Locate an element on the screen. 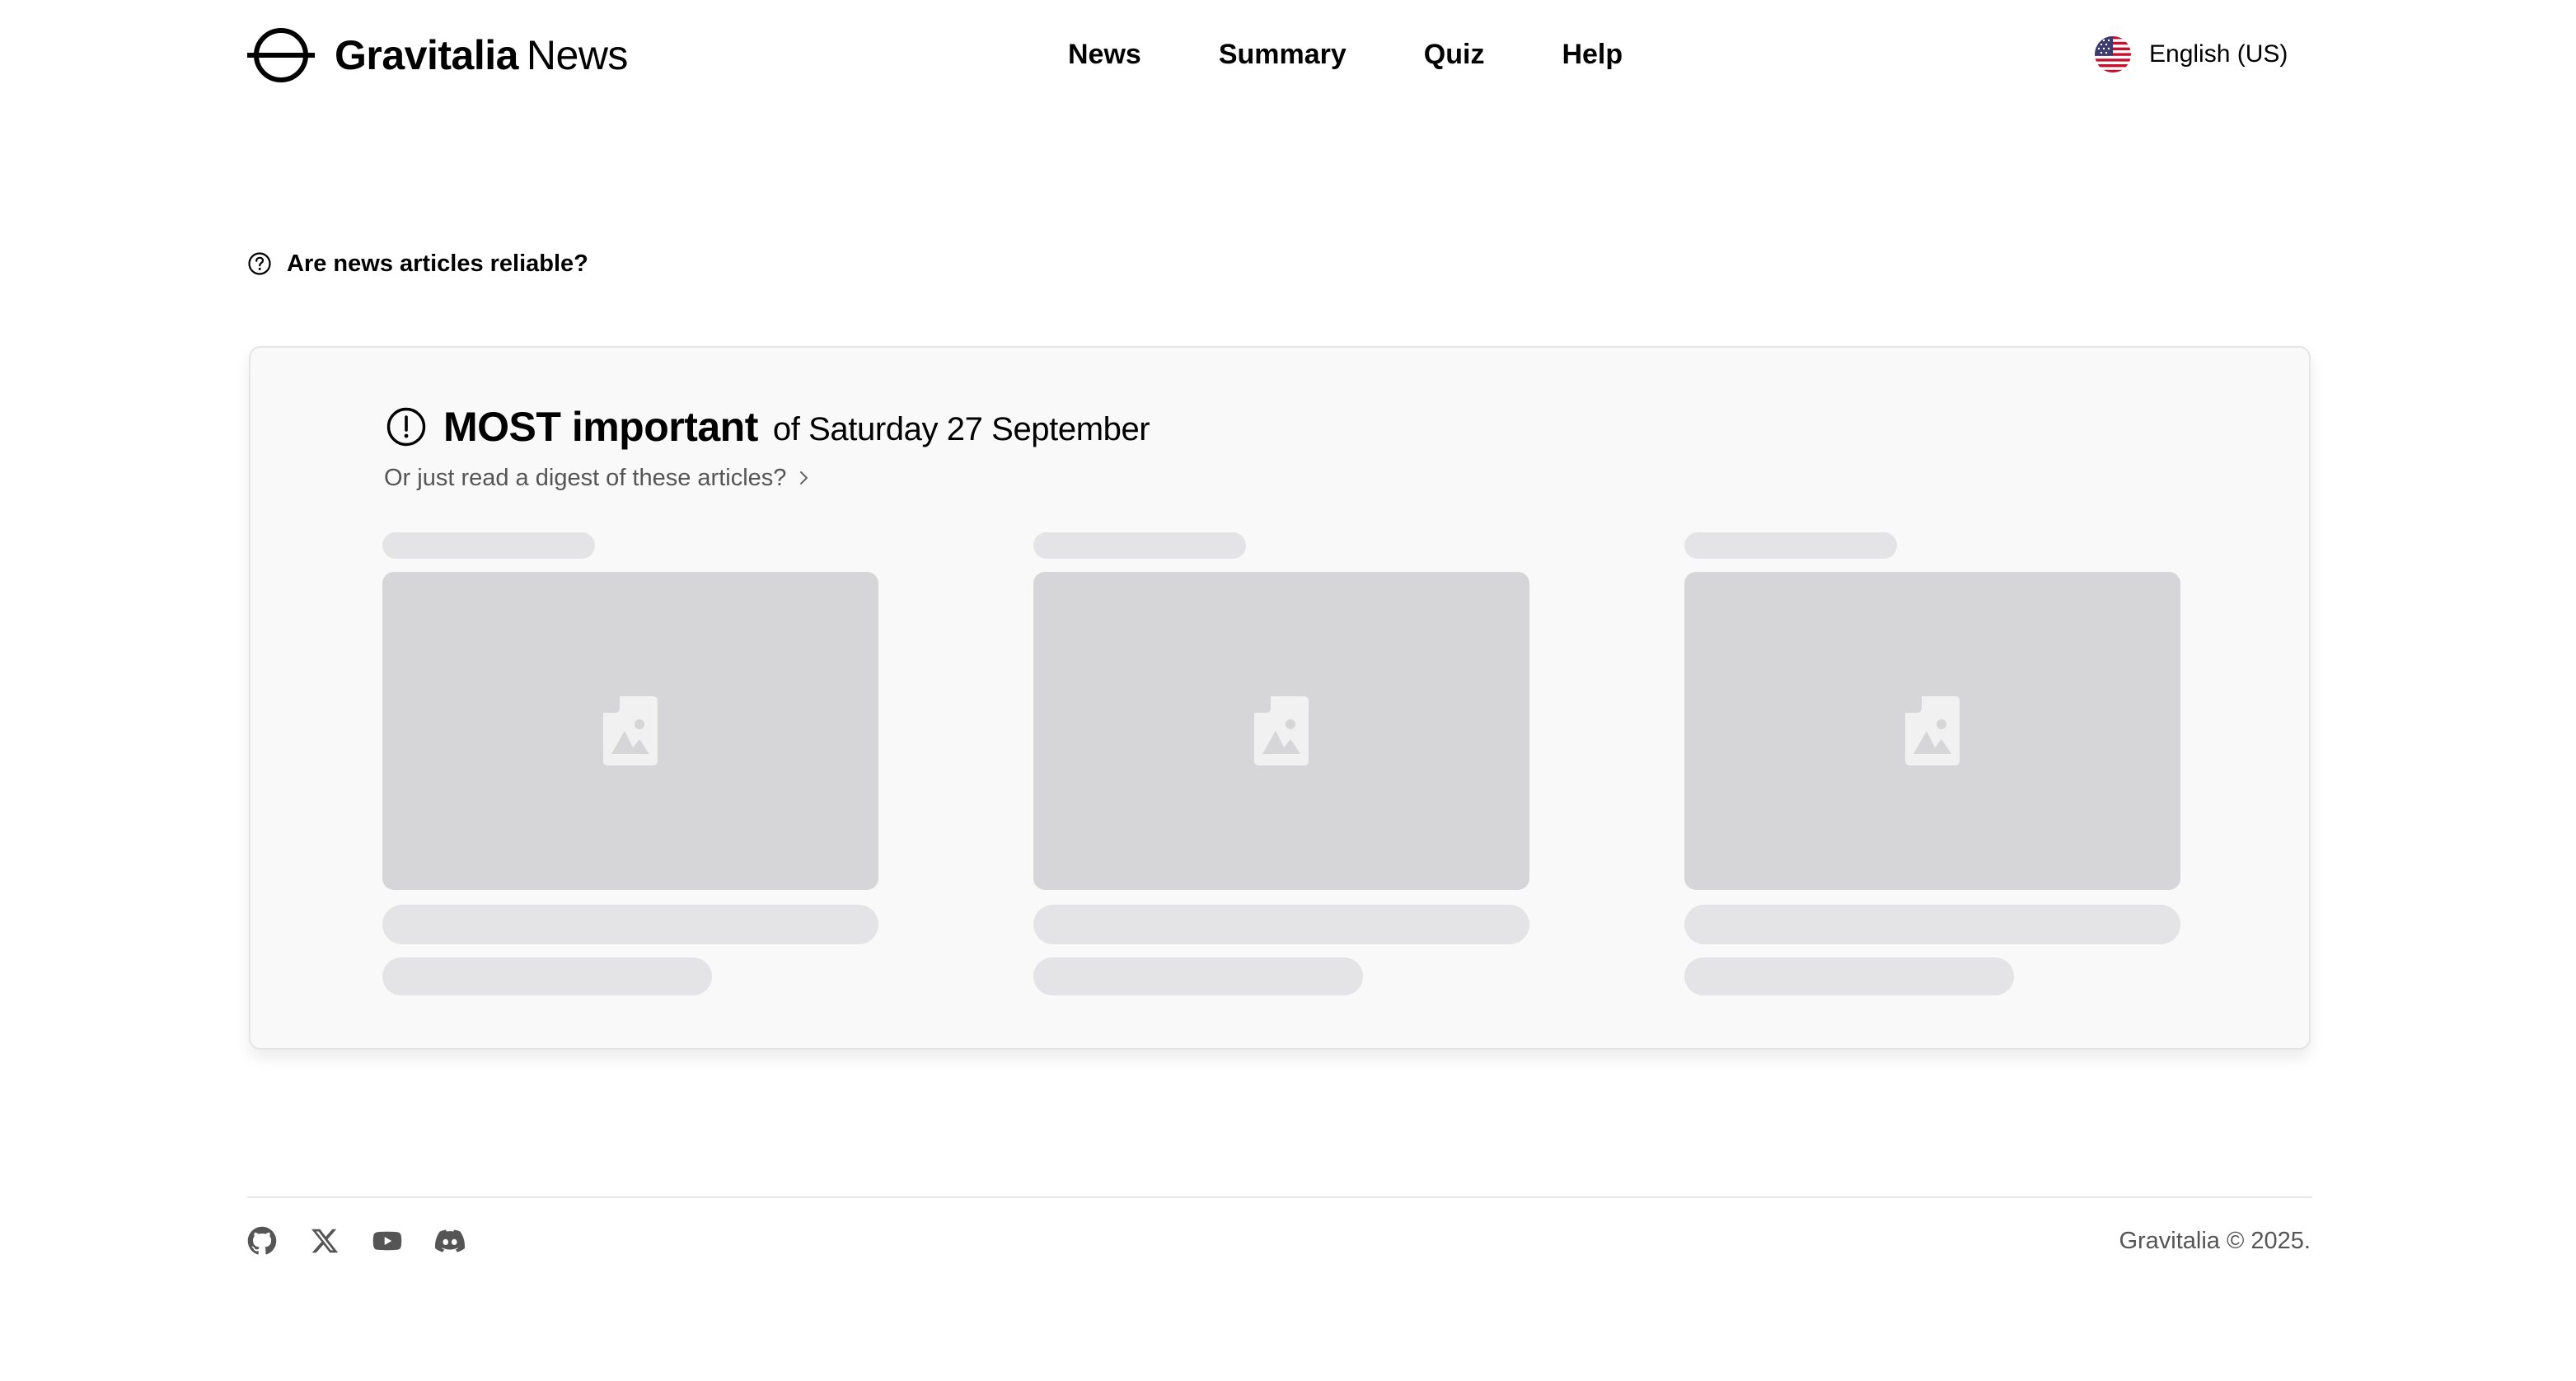  youtube-link is located at coordinates (387, 1241).